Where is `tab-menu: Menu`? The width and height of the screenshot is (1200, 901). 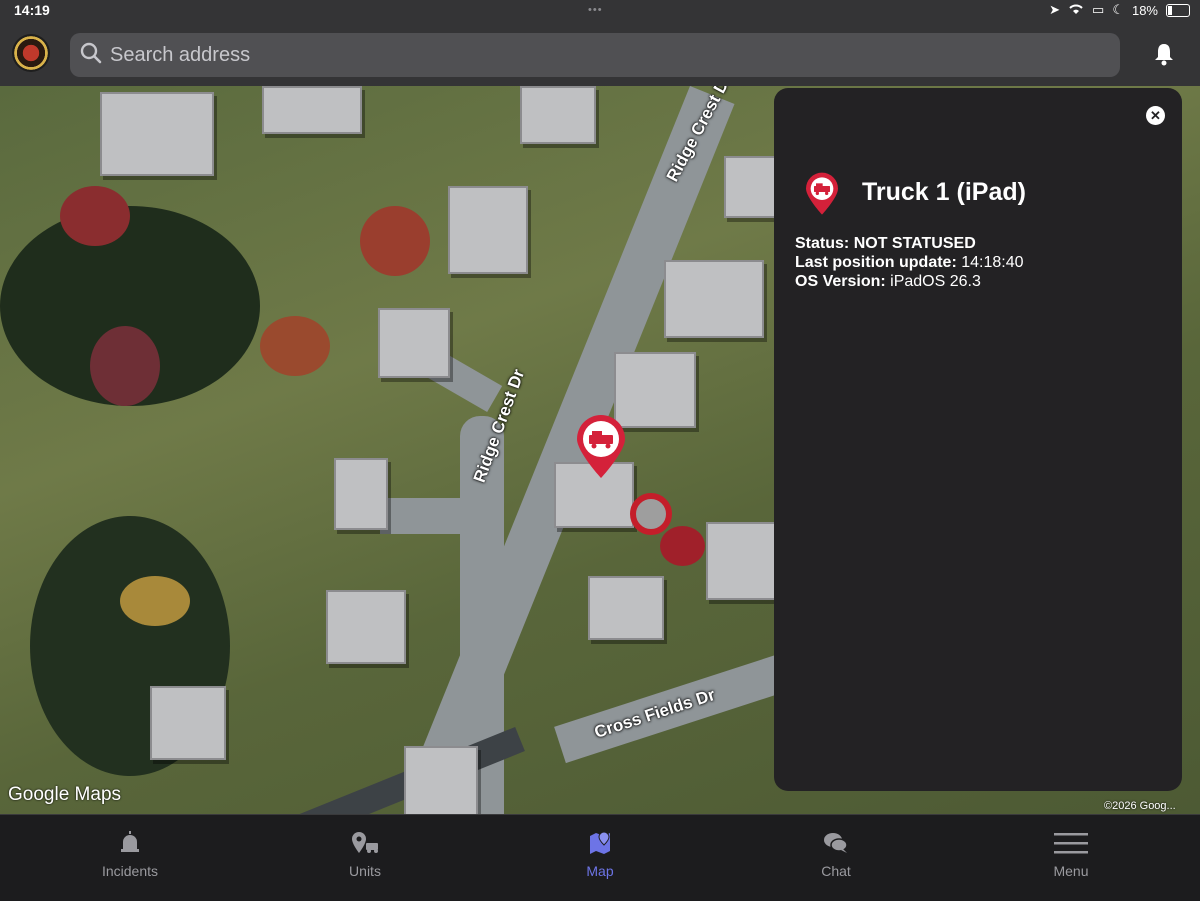
tab-menu: Menu is located at coordinates (1071, 858).